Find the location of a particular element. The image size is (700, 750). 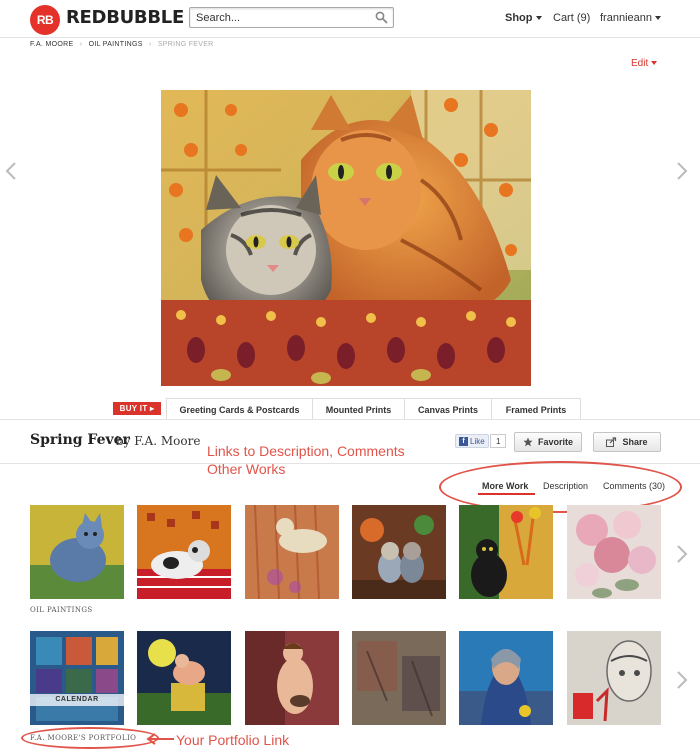

breadcrumb-collection: OIL PAINTINGS is located at coordinates (116, 44).